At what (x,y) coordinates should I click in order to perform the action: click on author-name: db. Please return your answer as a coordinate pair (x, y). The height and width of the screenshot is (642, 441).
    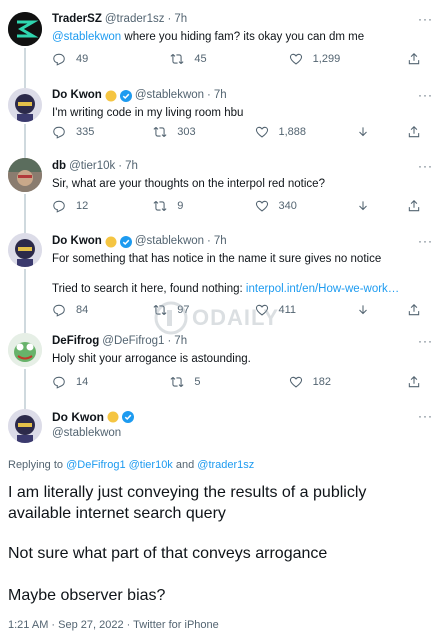
    Looking at the image, I should click on (59, 166).